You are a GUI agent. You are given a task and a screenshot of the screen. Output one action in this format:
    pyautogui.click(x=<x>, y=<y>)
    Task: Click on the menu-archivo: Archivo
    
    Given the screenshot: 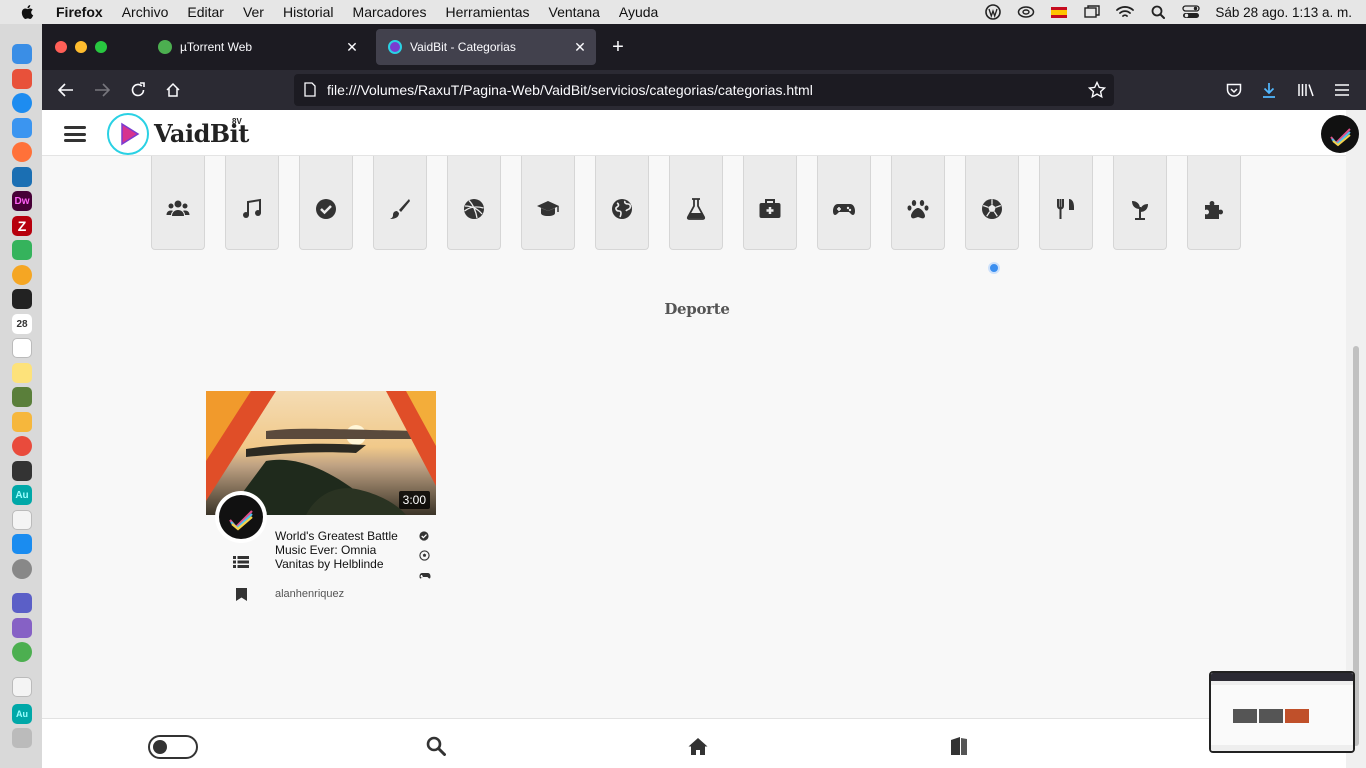 What is the action you would take?
    pyautogui.click(x=145, y=12)
    